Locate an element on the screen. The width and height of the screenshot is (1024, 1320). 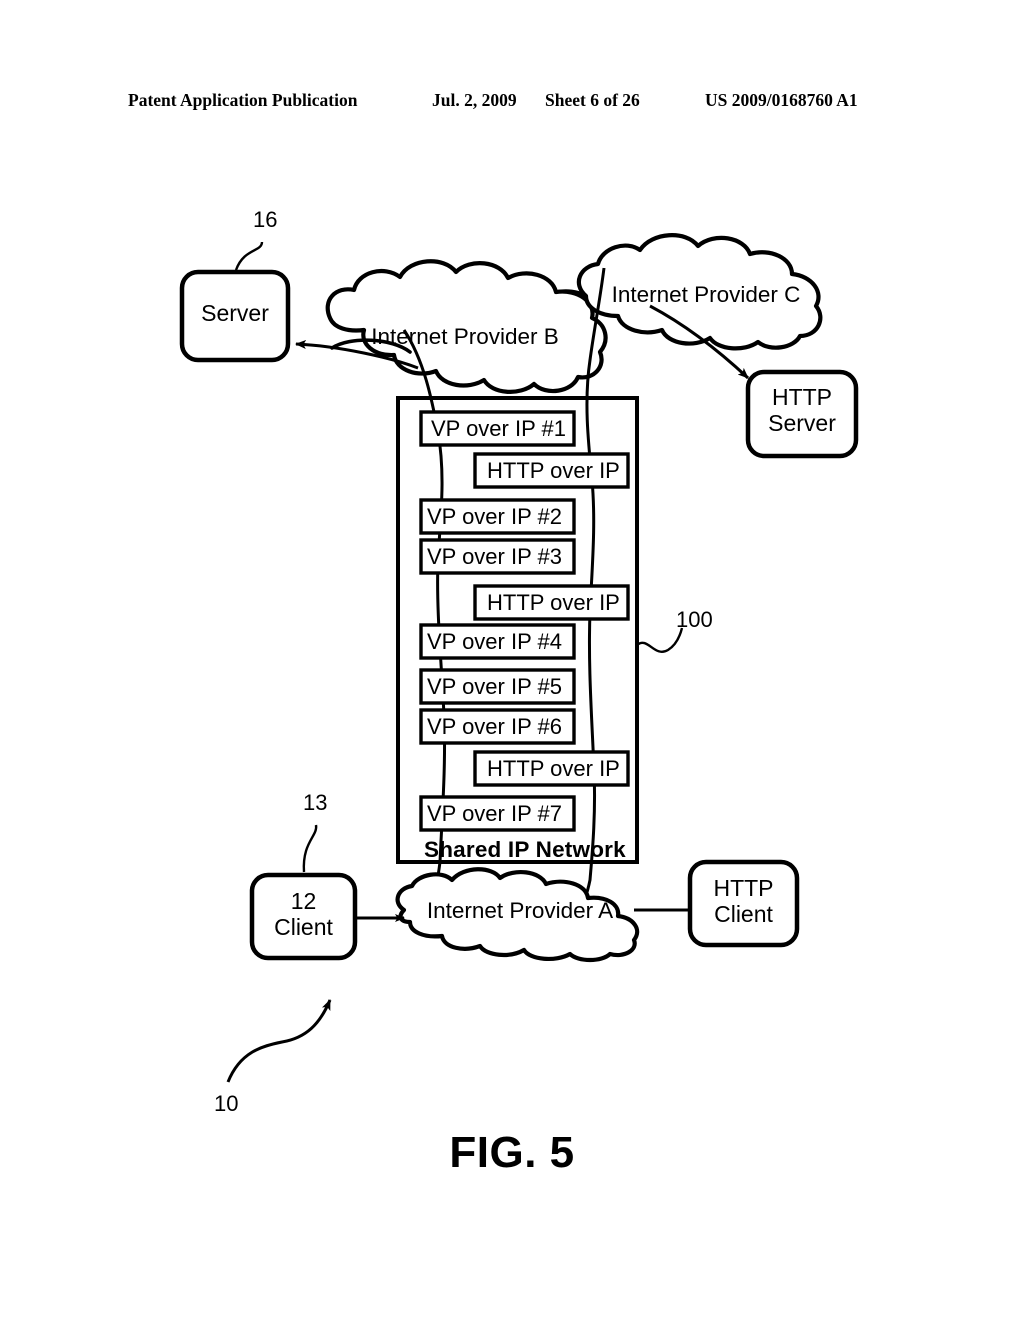
http-server-label: HTTP Server is located at coordinates (802, 410).